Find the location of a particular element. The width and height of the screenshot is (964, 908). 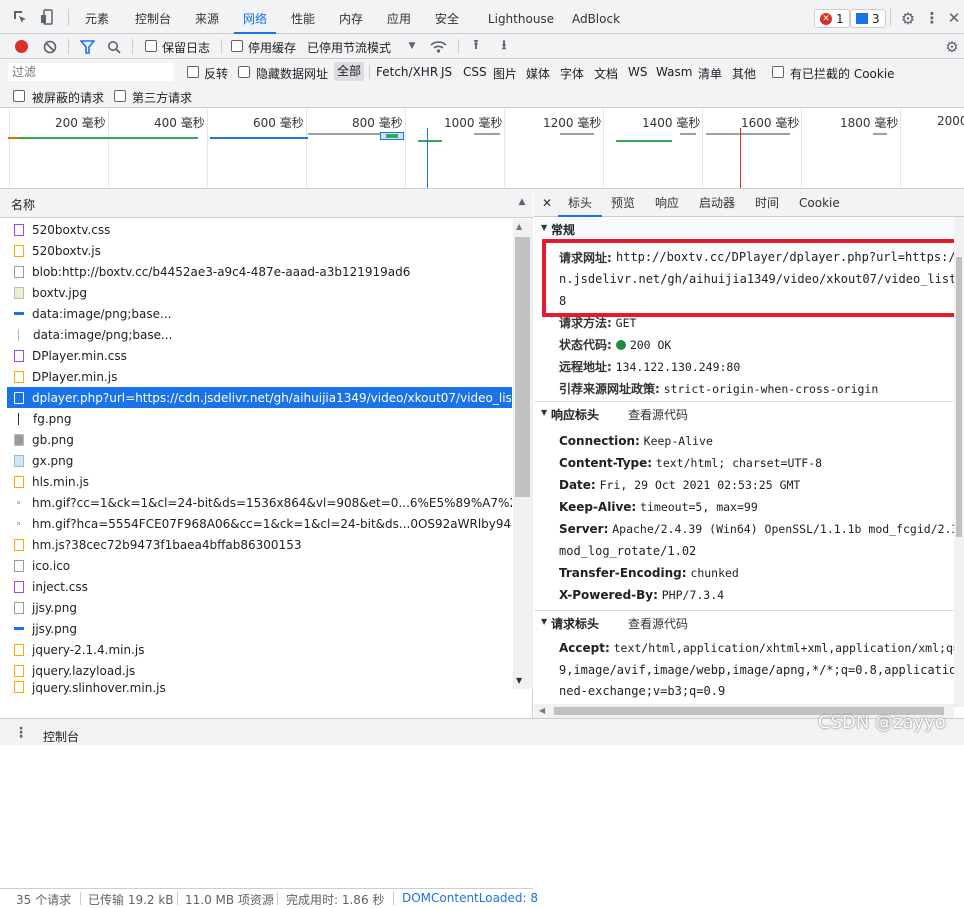

list-scrollbar: ▲ ▼ is located at coordinates (523, 454).